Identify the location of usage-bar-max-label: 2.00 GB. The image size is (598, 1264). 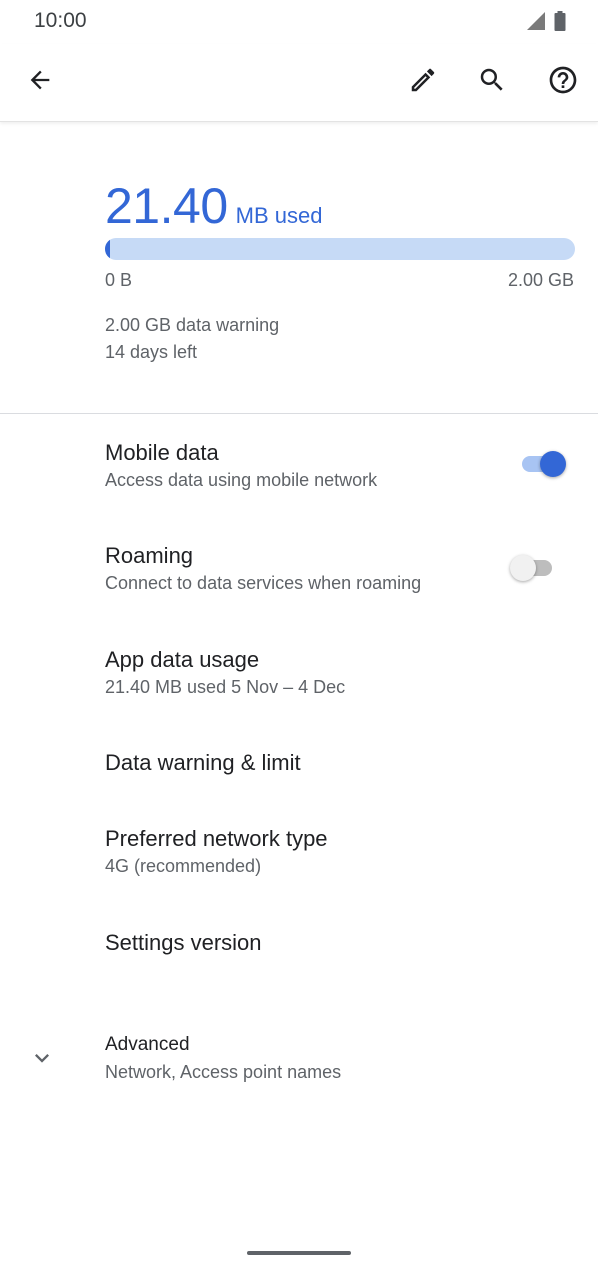
(540, 280).